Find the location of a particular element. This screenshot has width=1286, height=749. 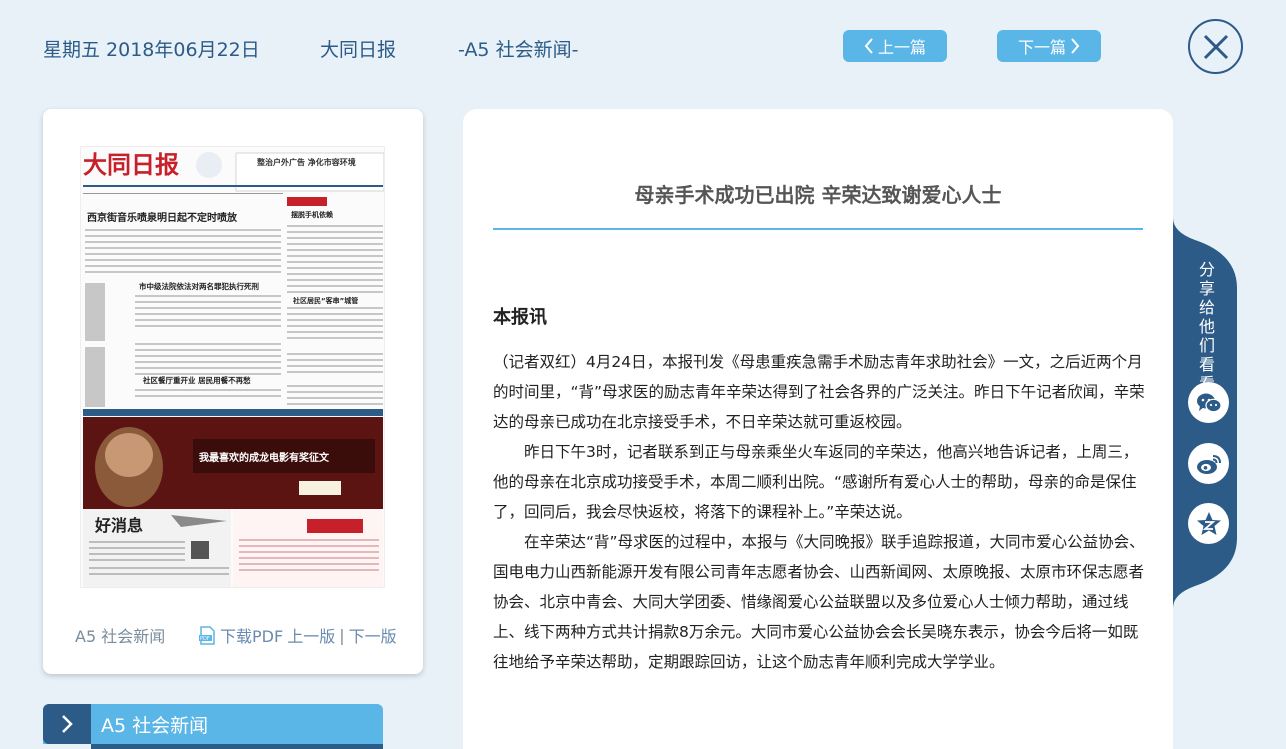

weibo-icon is located at coordinates (1208, 464).